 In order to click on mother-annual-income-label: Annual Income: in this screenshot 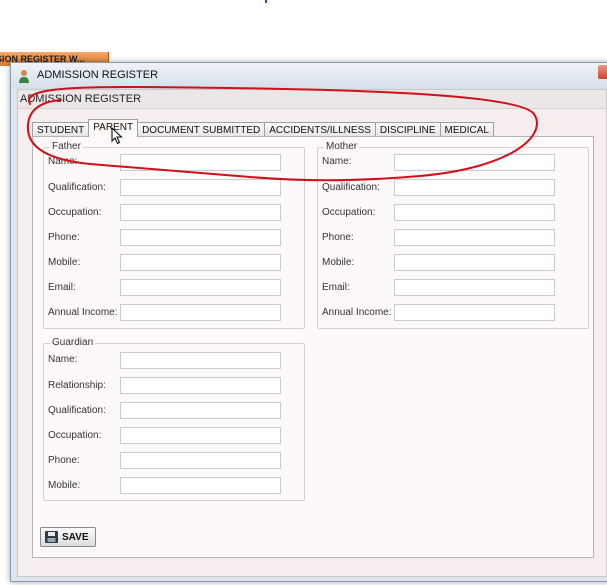, I will do `click(357, 312)`.